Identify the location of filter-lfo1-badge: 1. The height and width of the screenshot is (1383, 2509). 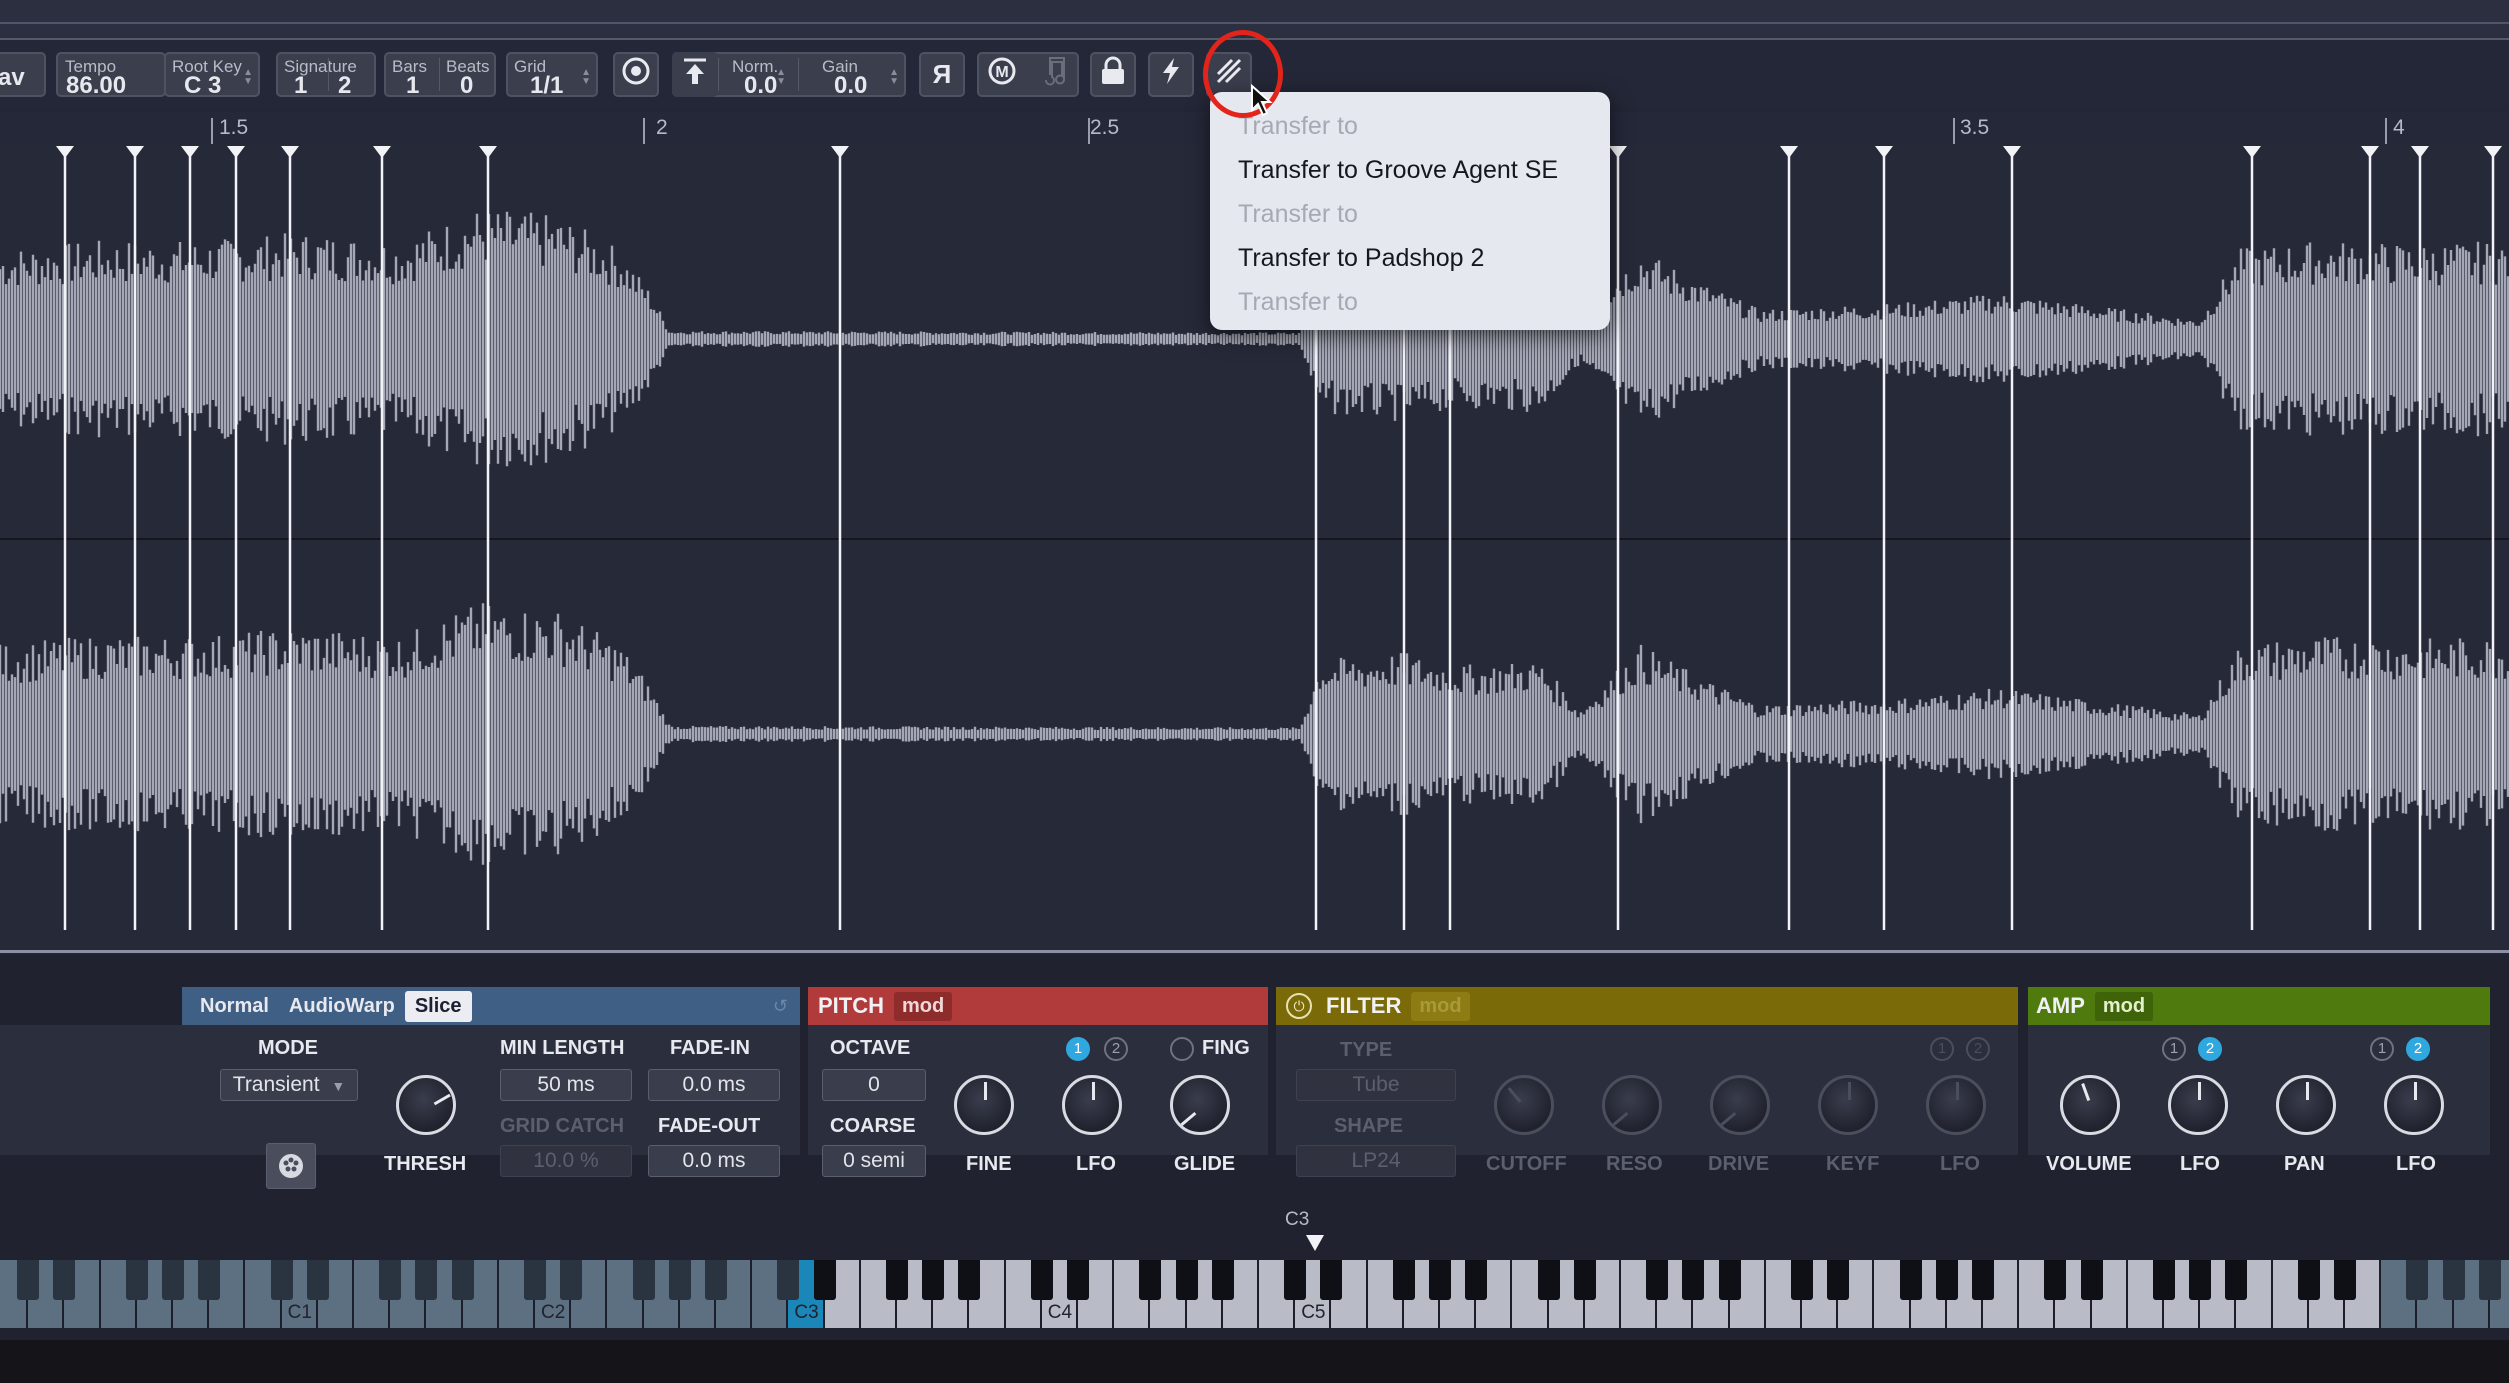
(1942, 1049).